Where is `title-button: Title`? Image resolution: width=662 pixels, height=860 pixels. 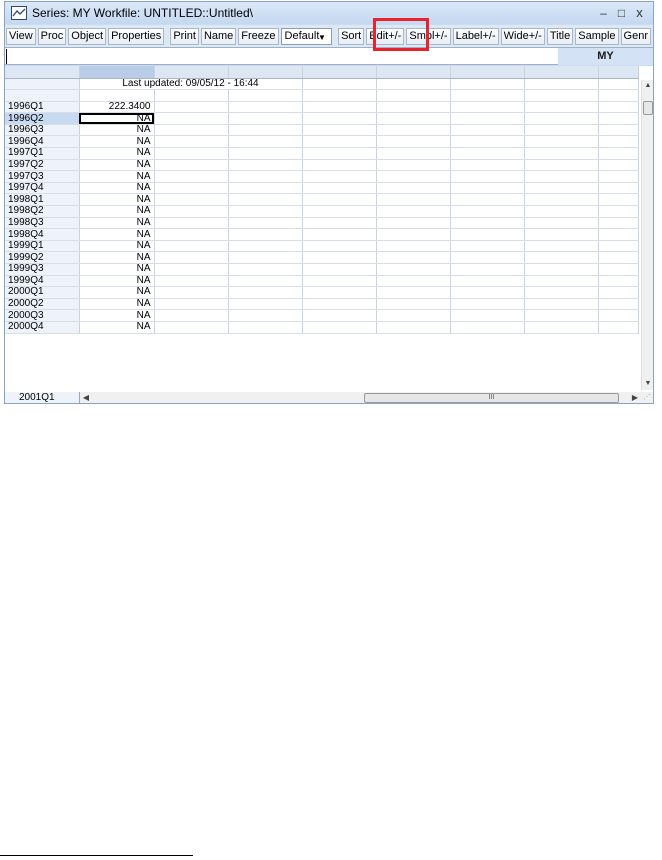 title-button: Title is located at coordinates (560, 36).